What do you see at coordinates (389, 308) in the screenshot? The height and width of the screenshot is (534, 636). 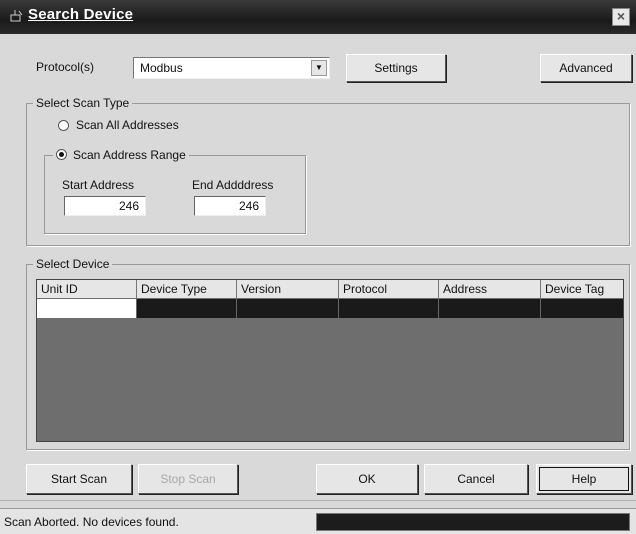 I see `cell-protocol` at bounding box center [389, 308].